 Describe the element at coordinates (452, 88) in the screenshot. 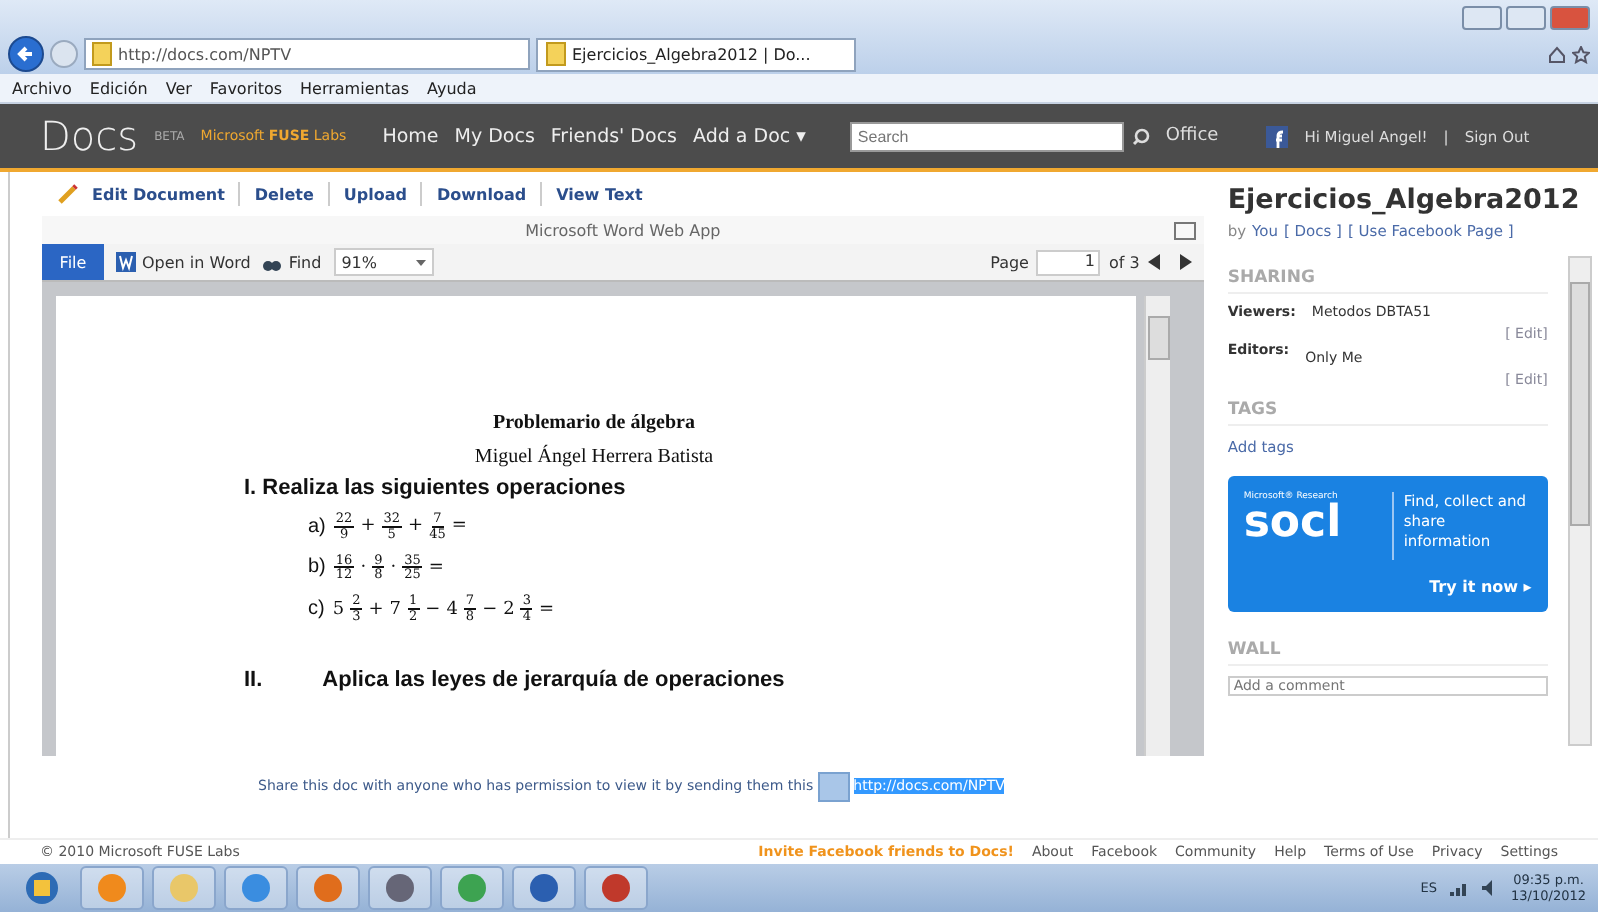

I see `menu-item: Ayuda` at that location.